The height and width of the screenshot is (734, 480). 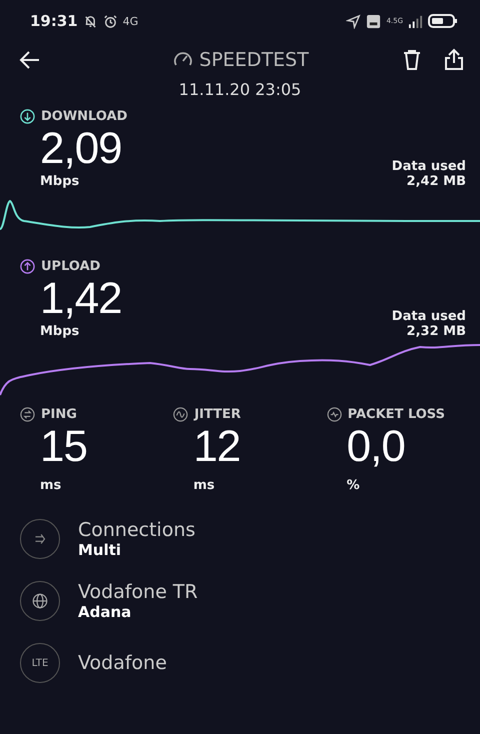 I want to click on share-icon, so click(x=454, y=60).